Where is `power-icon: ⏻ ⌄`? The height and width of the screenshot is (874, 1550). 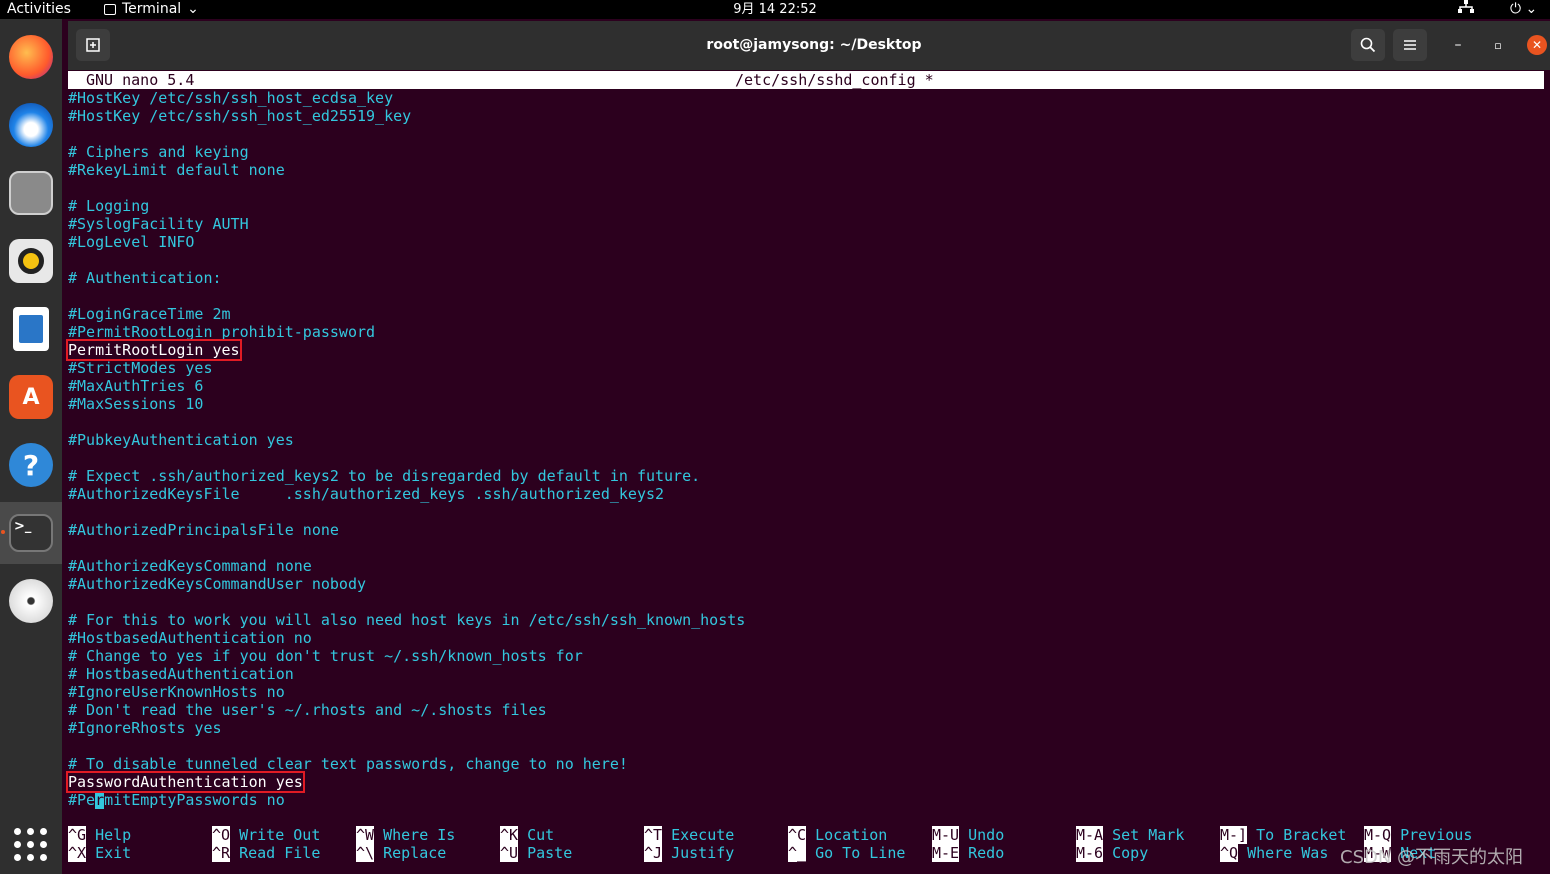
power-icon: ⏻ ⌄ is located at coordinates (1523, 9).